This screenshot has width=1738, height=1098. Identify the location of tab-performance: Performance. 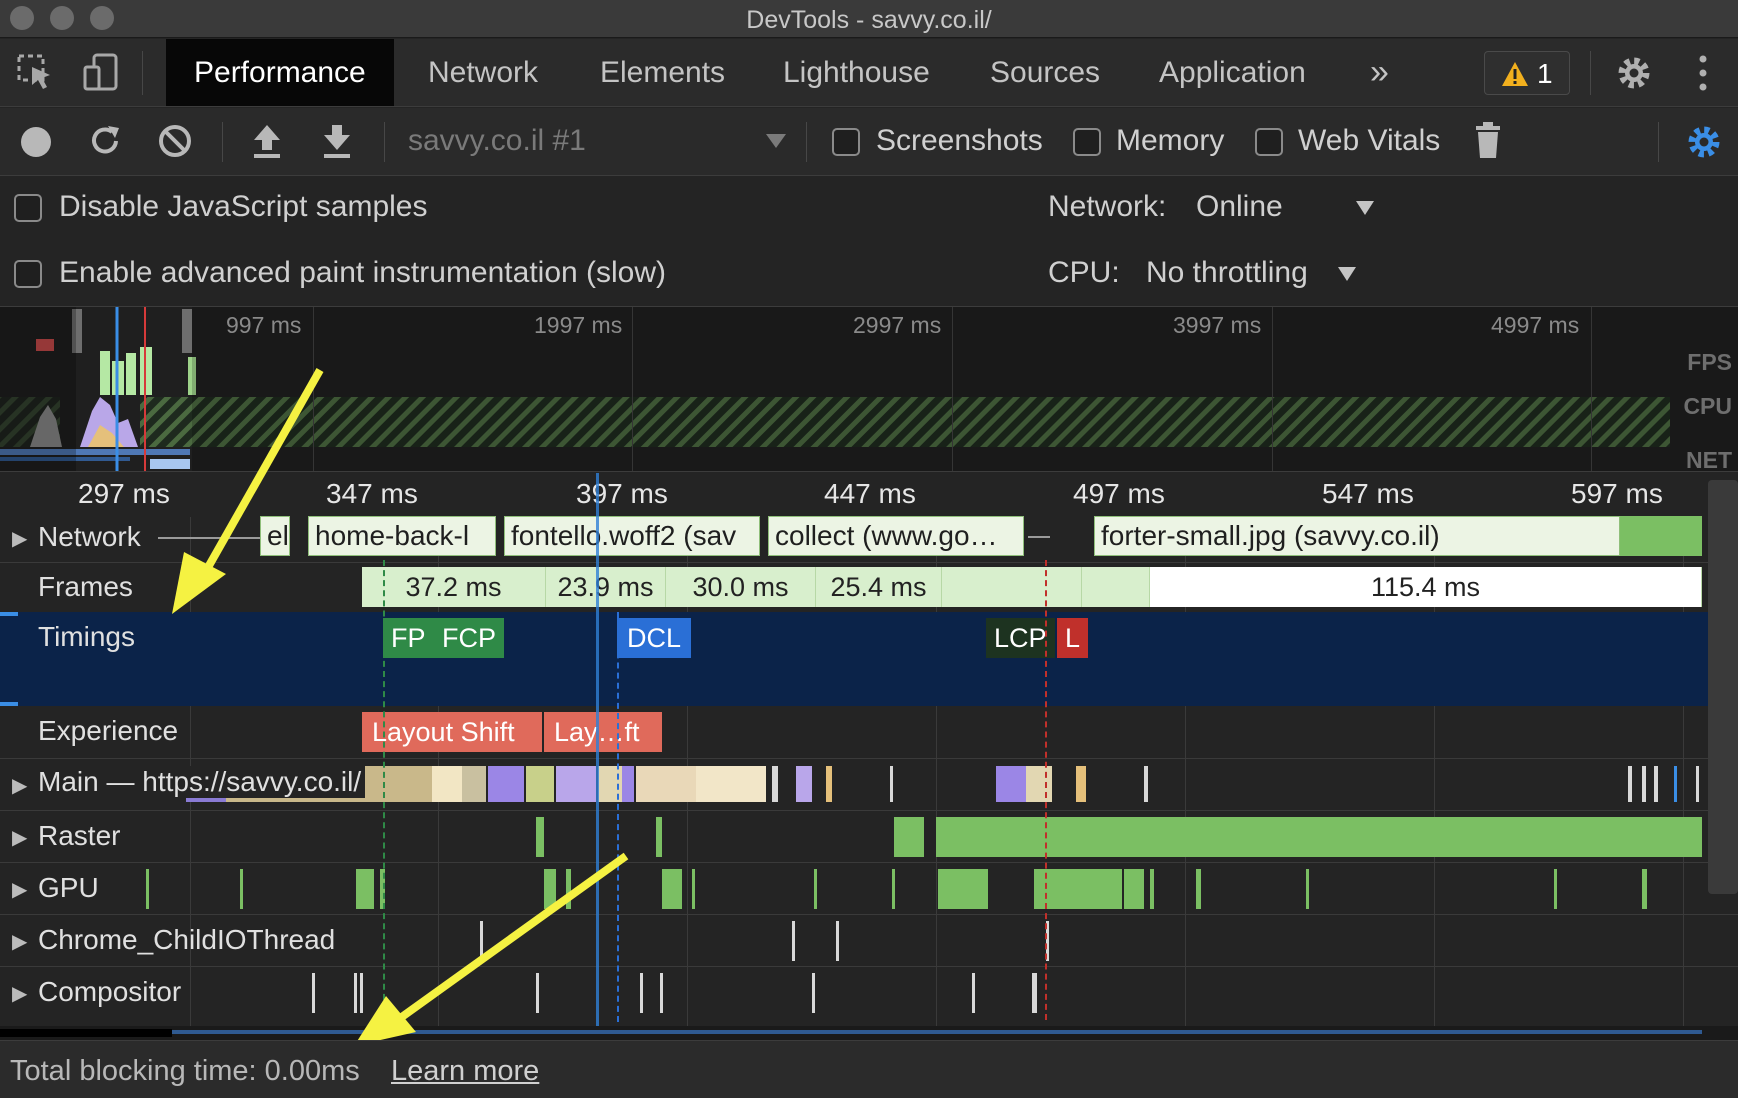
(280, 72).